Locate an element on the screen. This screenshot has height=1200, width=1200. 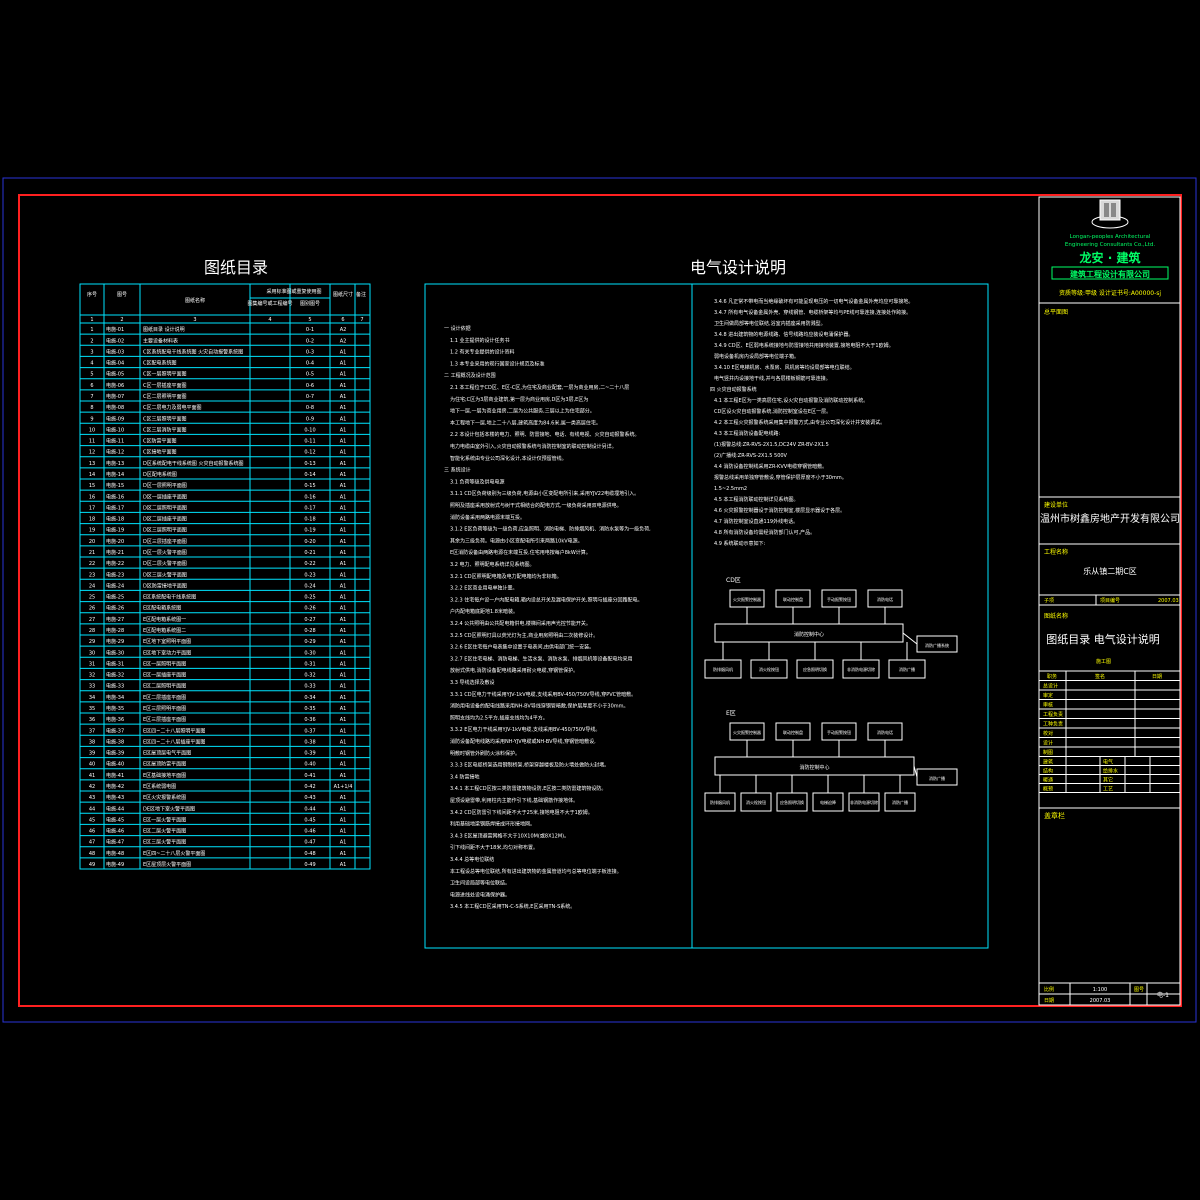
row-ref: 0-15 is located at coordinates (309, 486).